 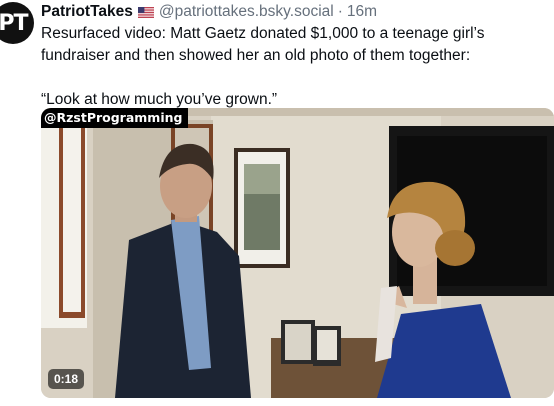 What do you see at coordinates (362, 12) in the screenshot?
I see `timestamp: 16m` at bounding box center [362, 12].